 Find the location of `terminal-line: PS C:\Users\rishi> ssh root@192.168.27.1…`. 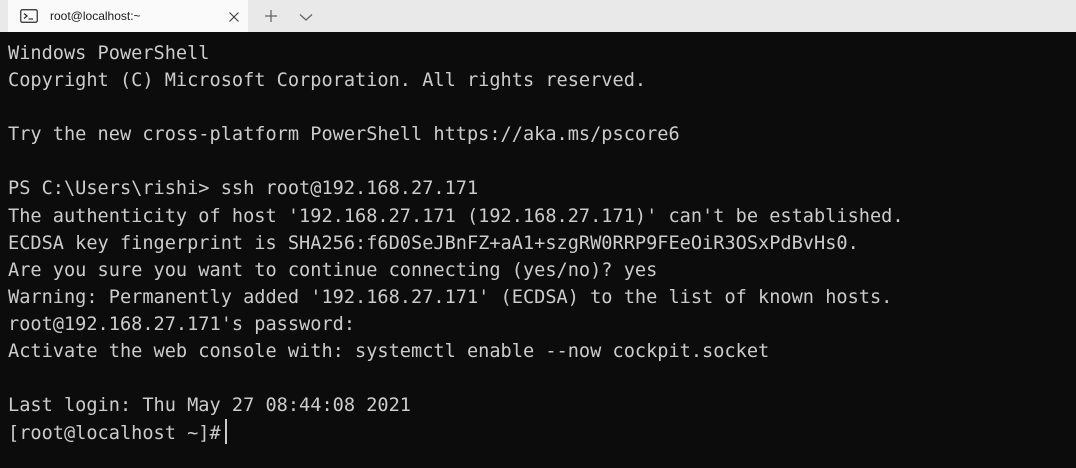

terminal-line: PS C:\Users\rishi> ssh root@192.168.27.1… is located at coordinates (243, 189).